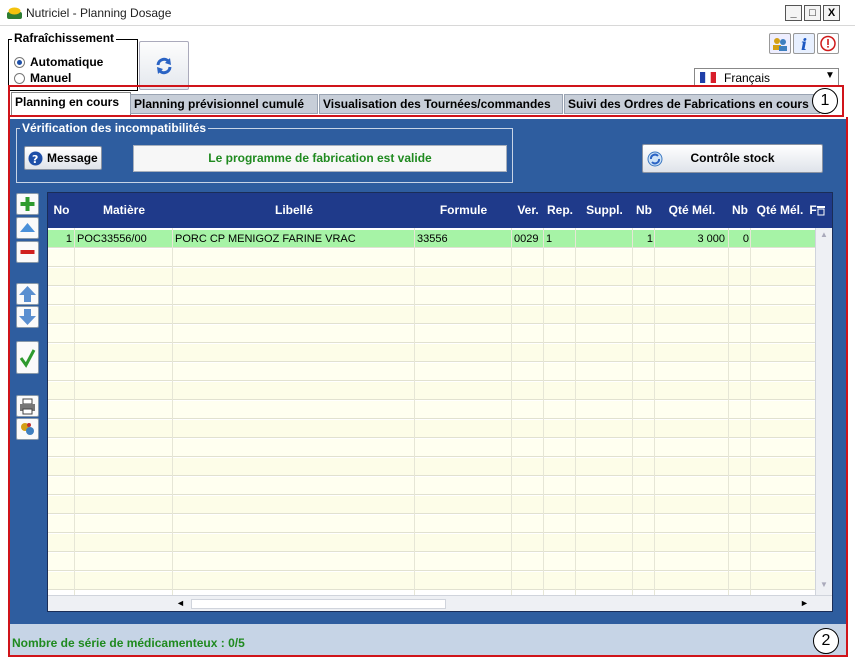 Image resolution: width=855 pixels, height=661 pixels. What do you see at coordinates (812, 13) in the screenshot?
I see `maximize-button: □` at bounding box center [812, 13].